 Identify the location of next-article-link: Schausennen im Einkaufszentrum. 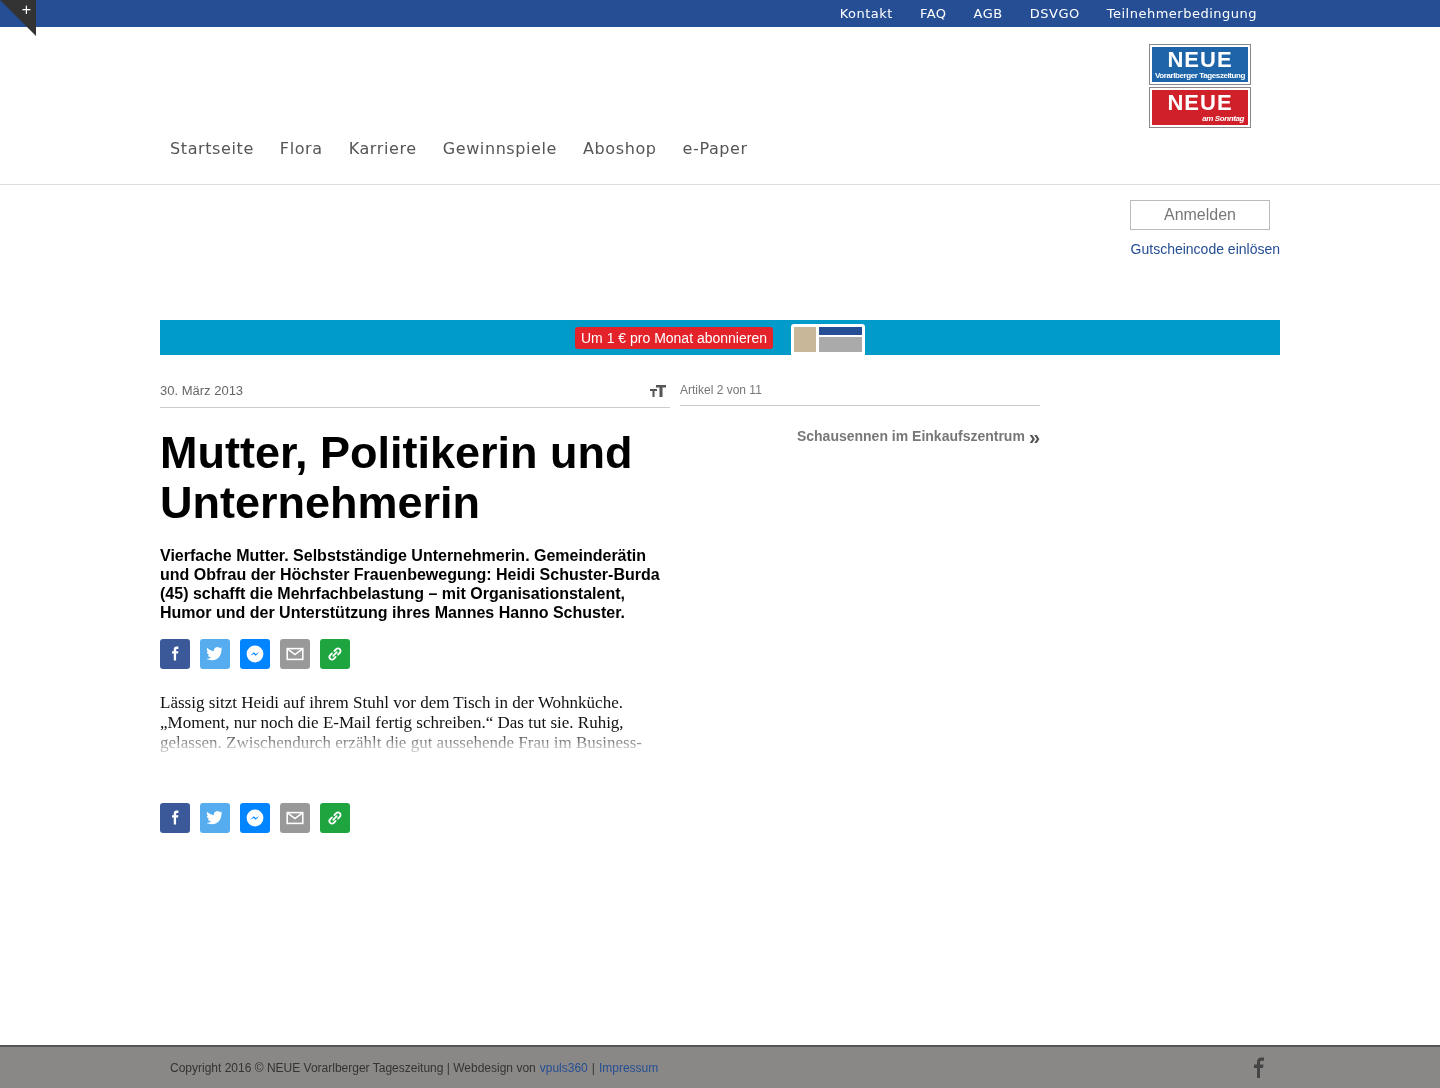
(910, 436).